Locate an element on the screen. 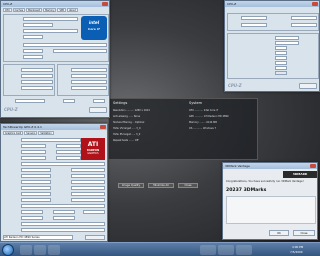  l1-data-field is located at coordinates (89, 70).